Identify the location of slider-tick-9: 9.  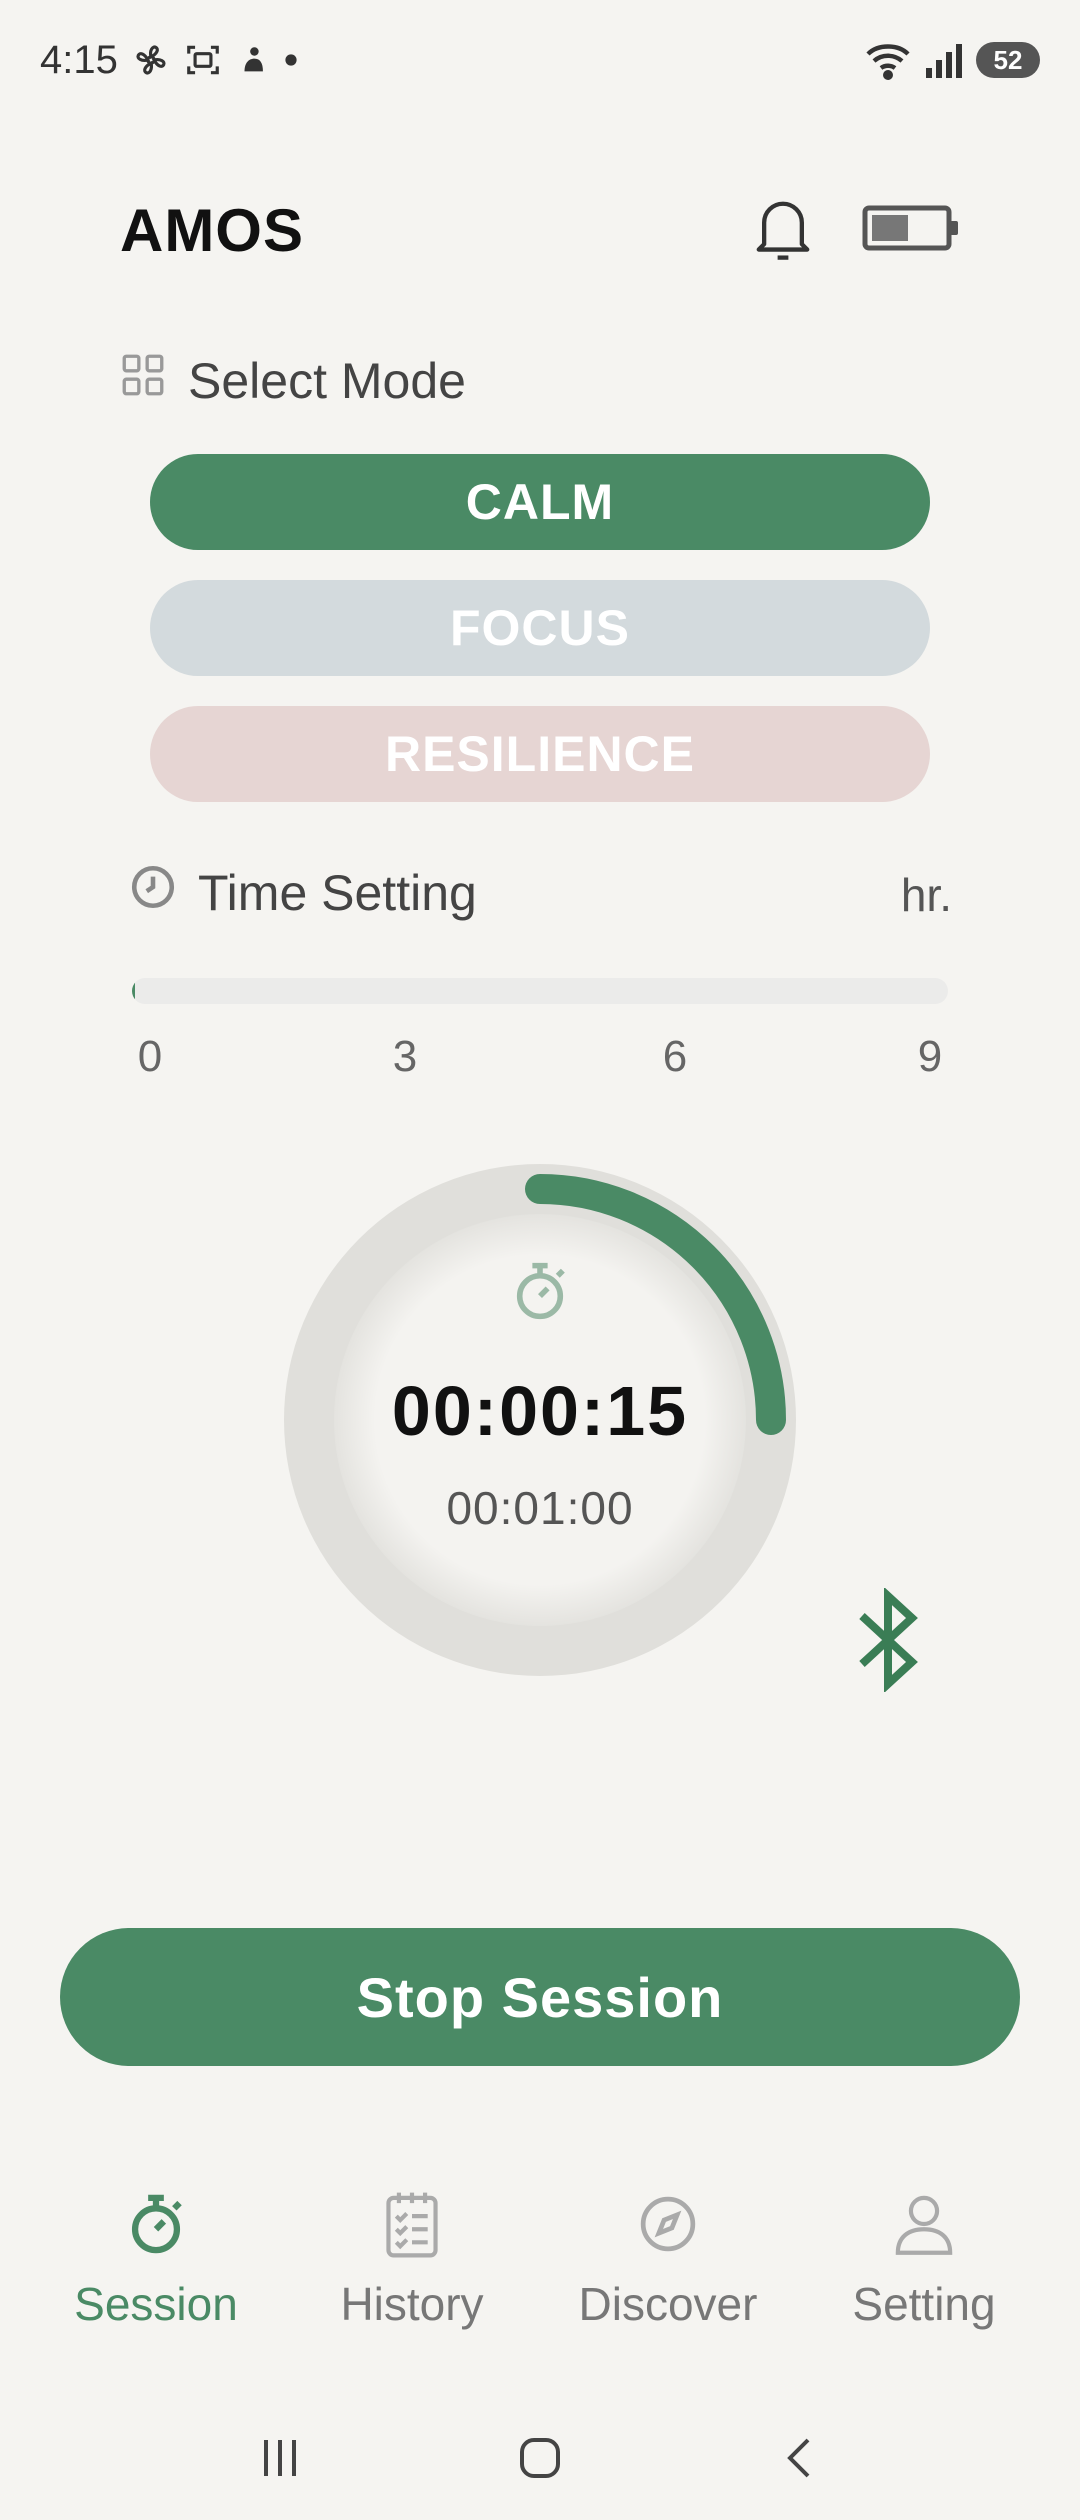
(930, 1056).